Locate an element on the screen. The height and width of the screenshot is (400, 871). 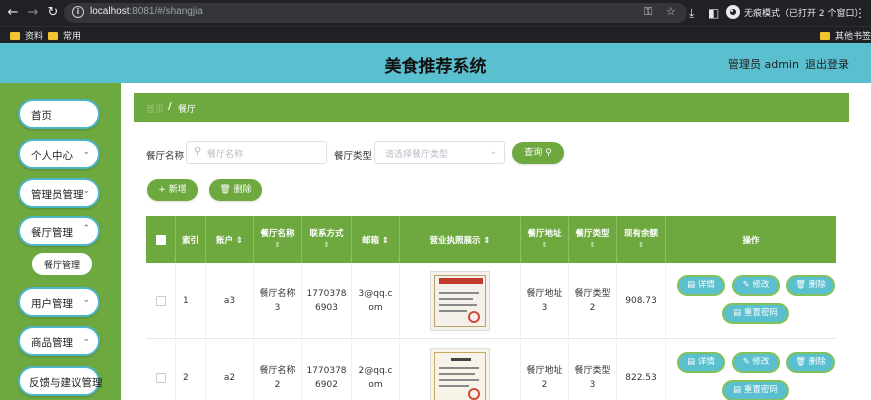
breadcrumb-home: 首页 is located at coordinates (155, 108).